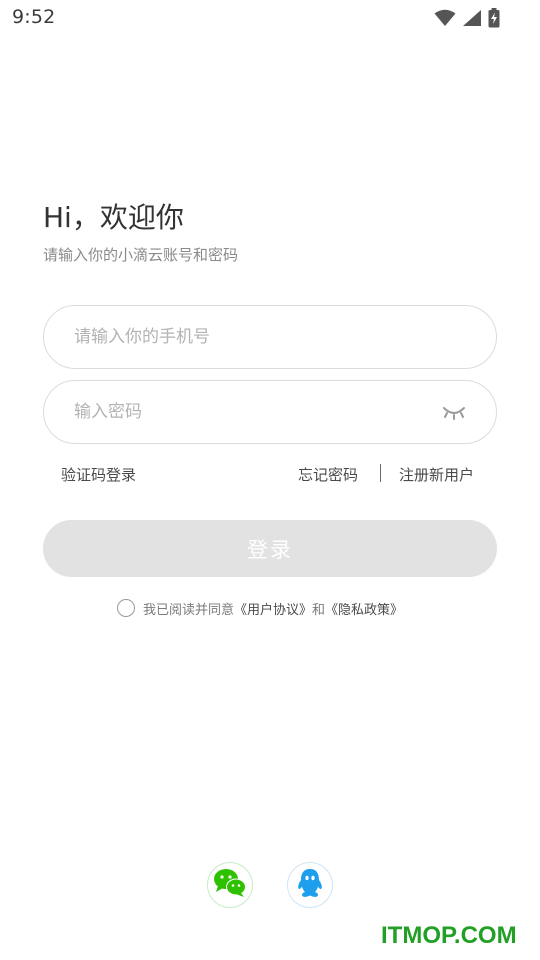 The height and width of the screenshot is (960, 540). Describe the element at coordinates (270, 548) in the screenshot. I see `login-button: 登录` at that location.